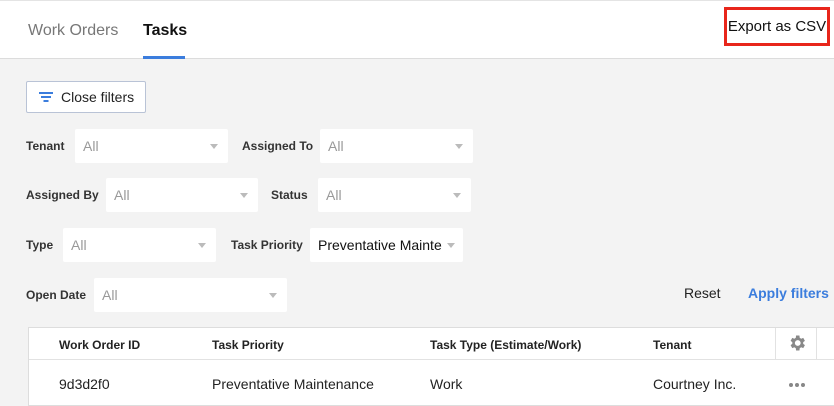 Image resolution: width=834 pixels, height=406 pixels. What do you see at coordinates (122, 195) in the screenshot?
I see `assigned-by-select-value: All` at bounding box center [122, 195].